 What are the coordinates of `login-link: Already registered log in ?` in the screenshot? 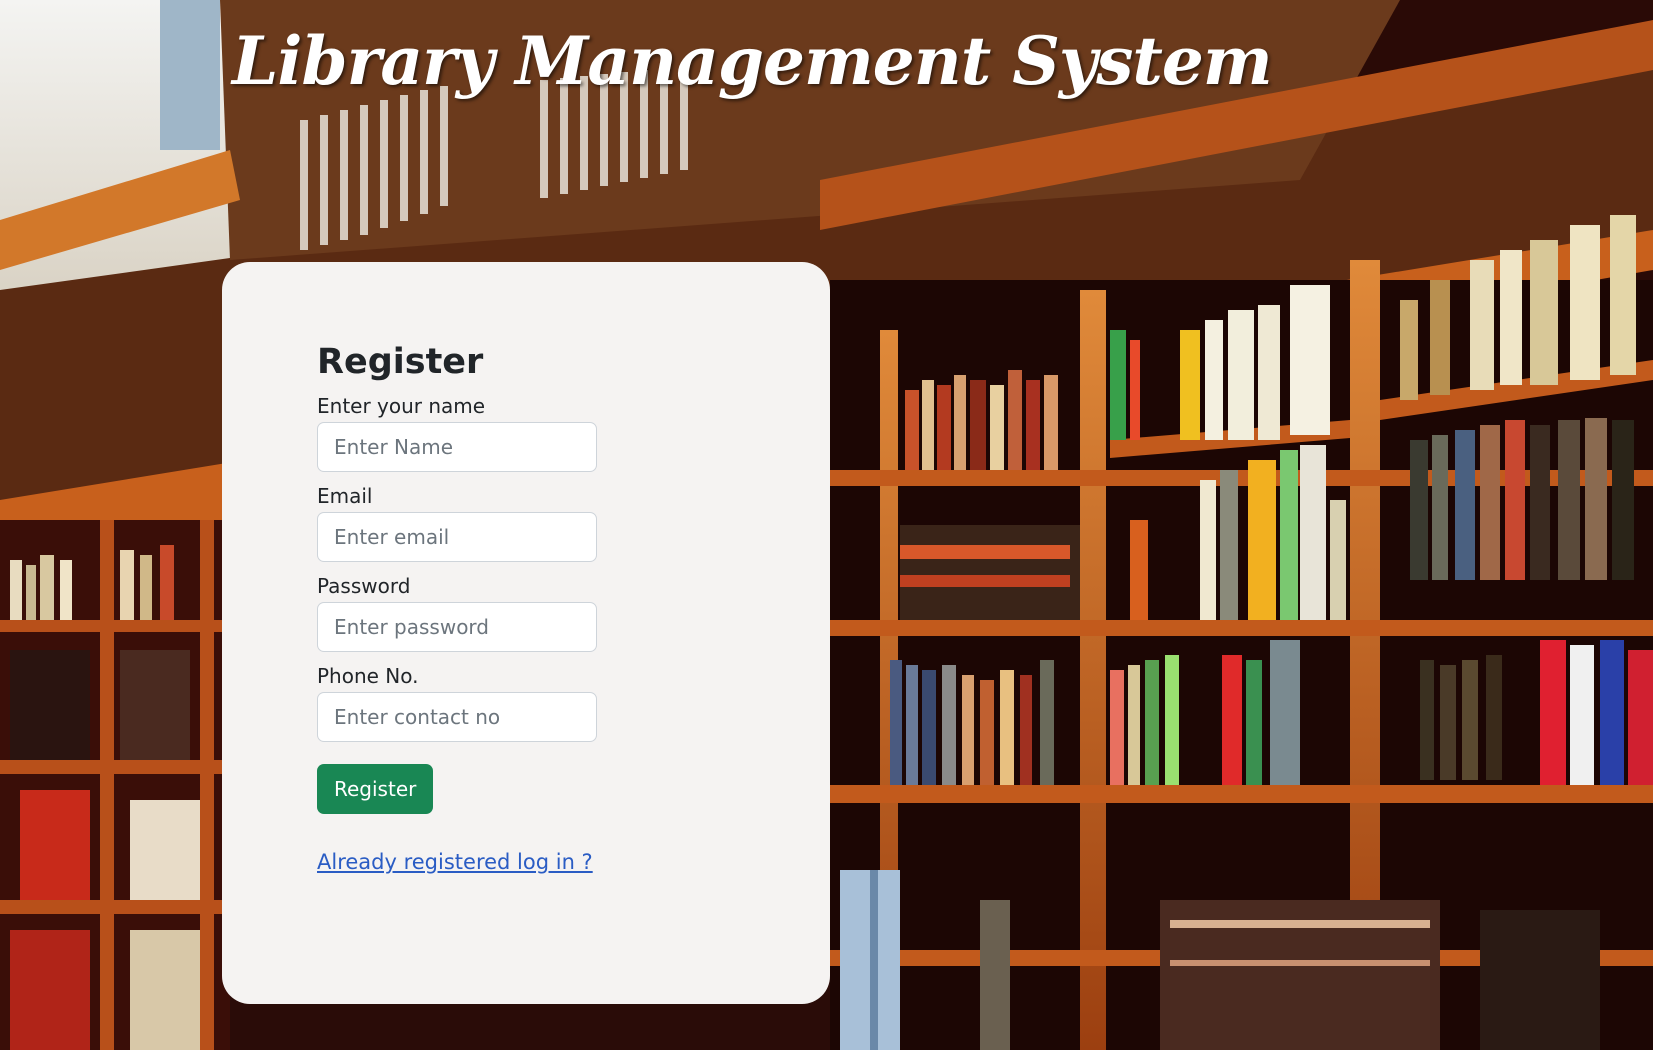 It's located at (455, 862).